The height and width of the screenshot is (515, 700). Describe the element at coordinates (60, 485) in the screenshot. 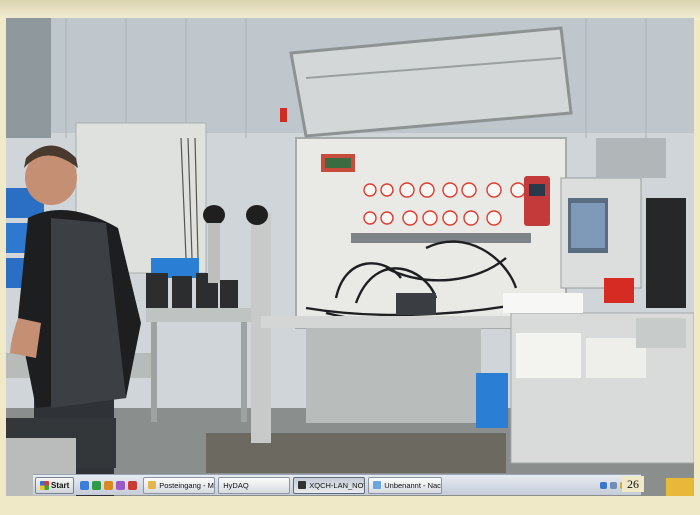

I see `start-label: Start` at that location.